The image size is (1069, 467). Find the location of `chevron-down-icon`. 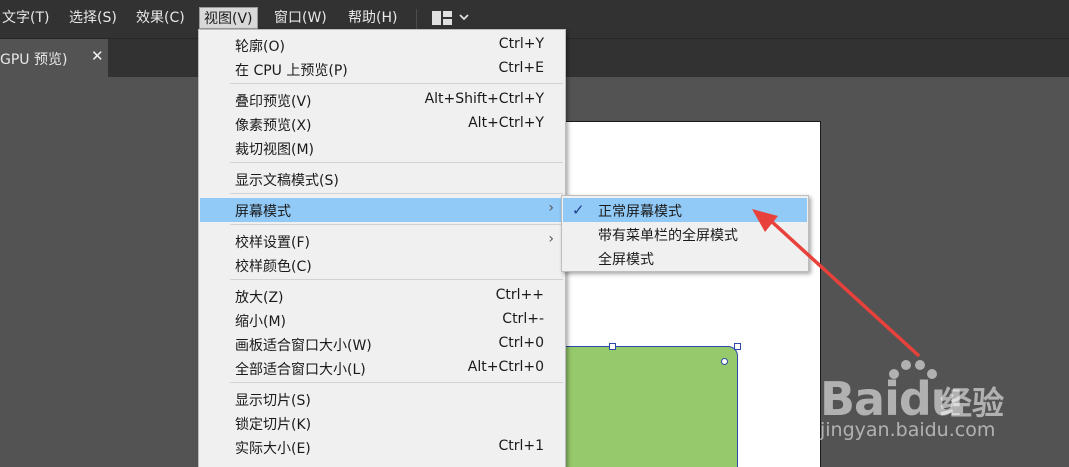

chevron-down-icon is located at coordinates (464, 19).